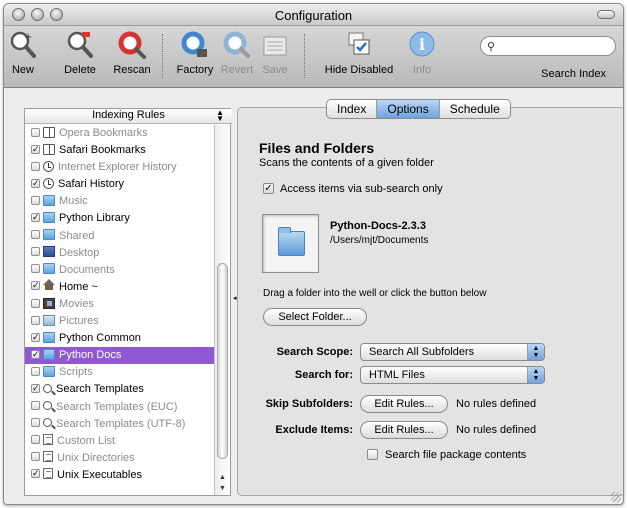 This screenshot has width=627, height=508. I want to click on info-button: i Info, so click(422, 52).